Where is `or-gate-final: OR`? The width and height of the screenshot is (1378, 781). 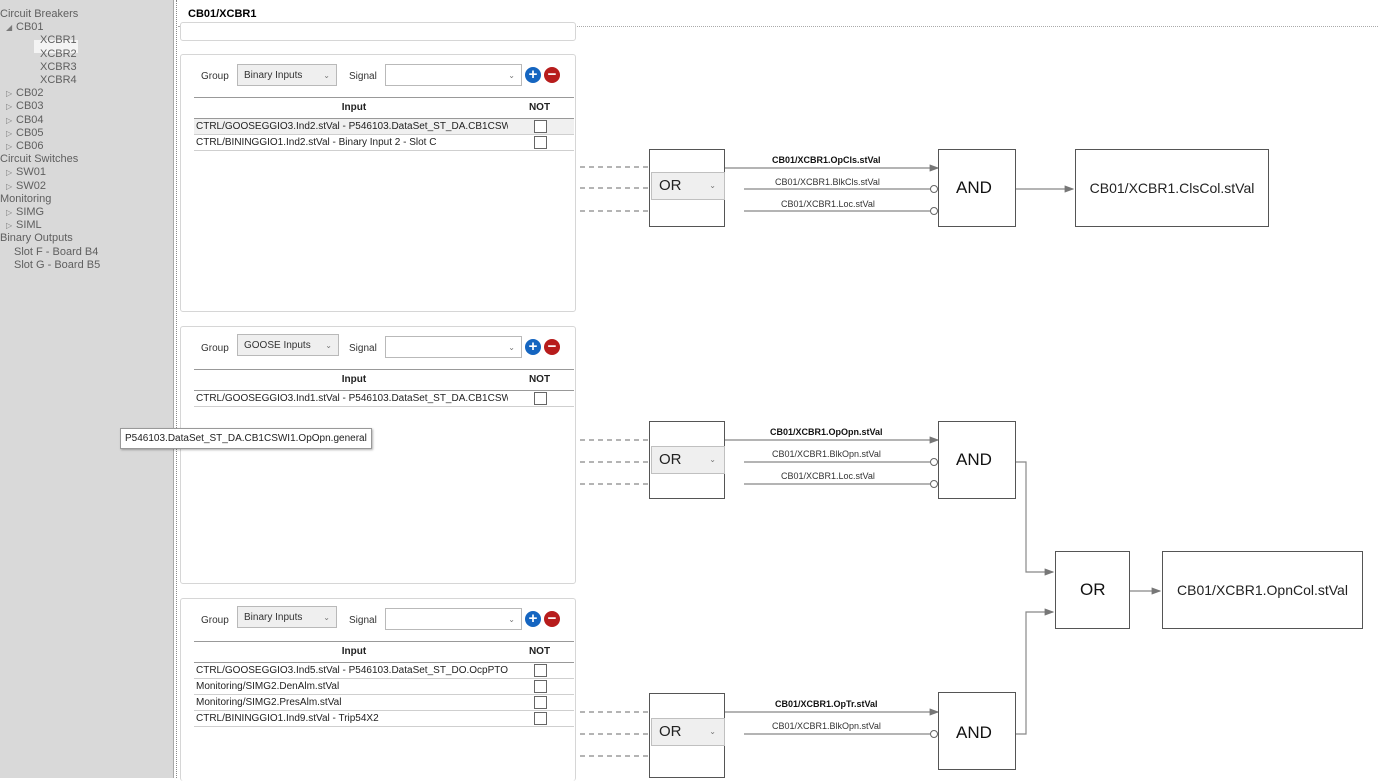
or-gate-final: OR is located at coordinates (1092, 590).